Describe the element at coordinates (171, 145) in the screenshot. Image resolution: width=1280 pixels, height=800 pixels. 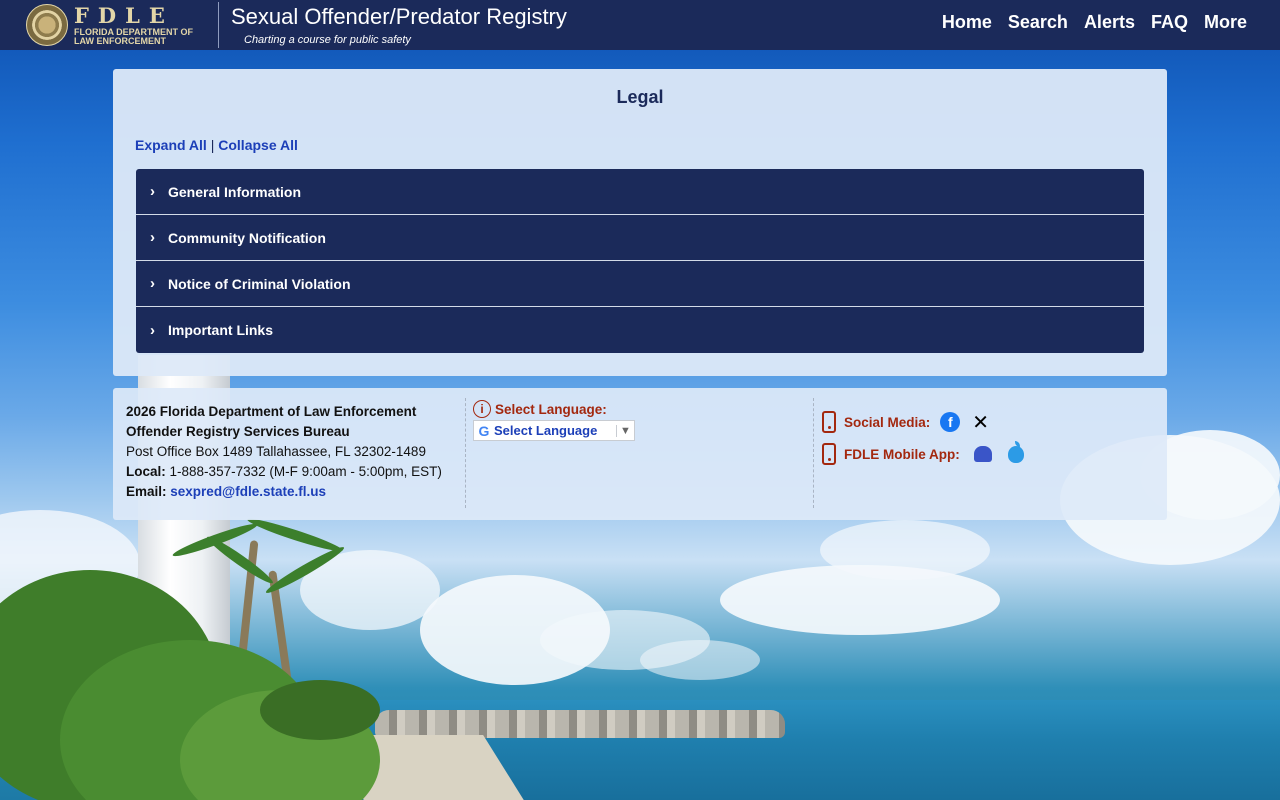
I see `expand-all-link: Expand All` at that location.